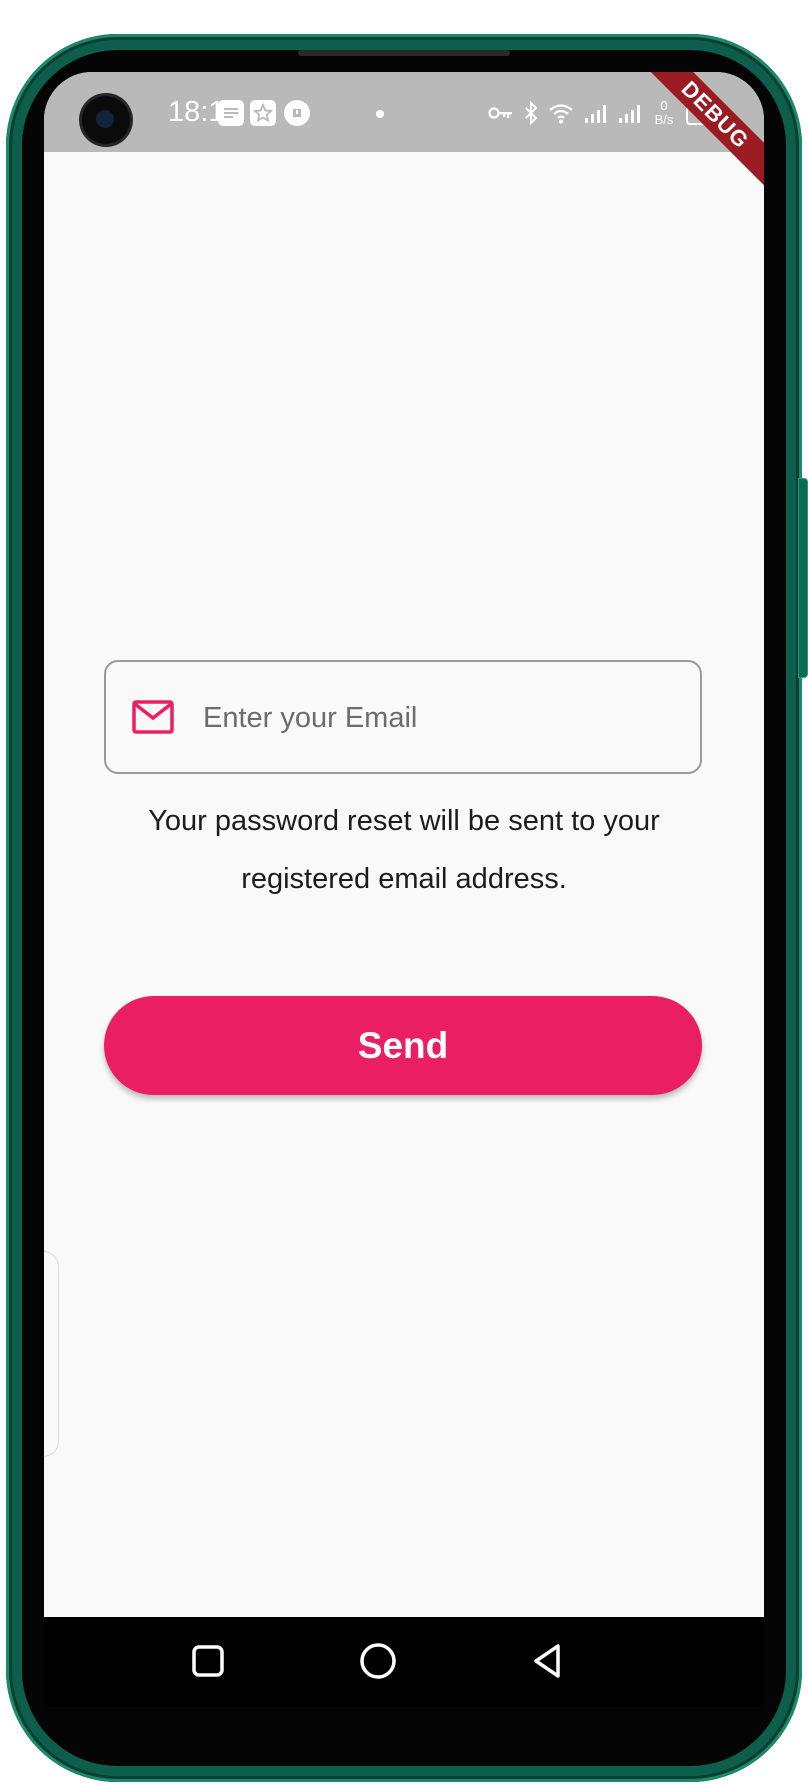  What do you see at coordinates (664, 105) in the screenshot?
I see `net-speed-value: 0` at bounding box center [664, 105].